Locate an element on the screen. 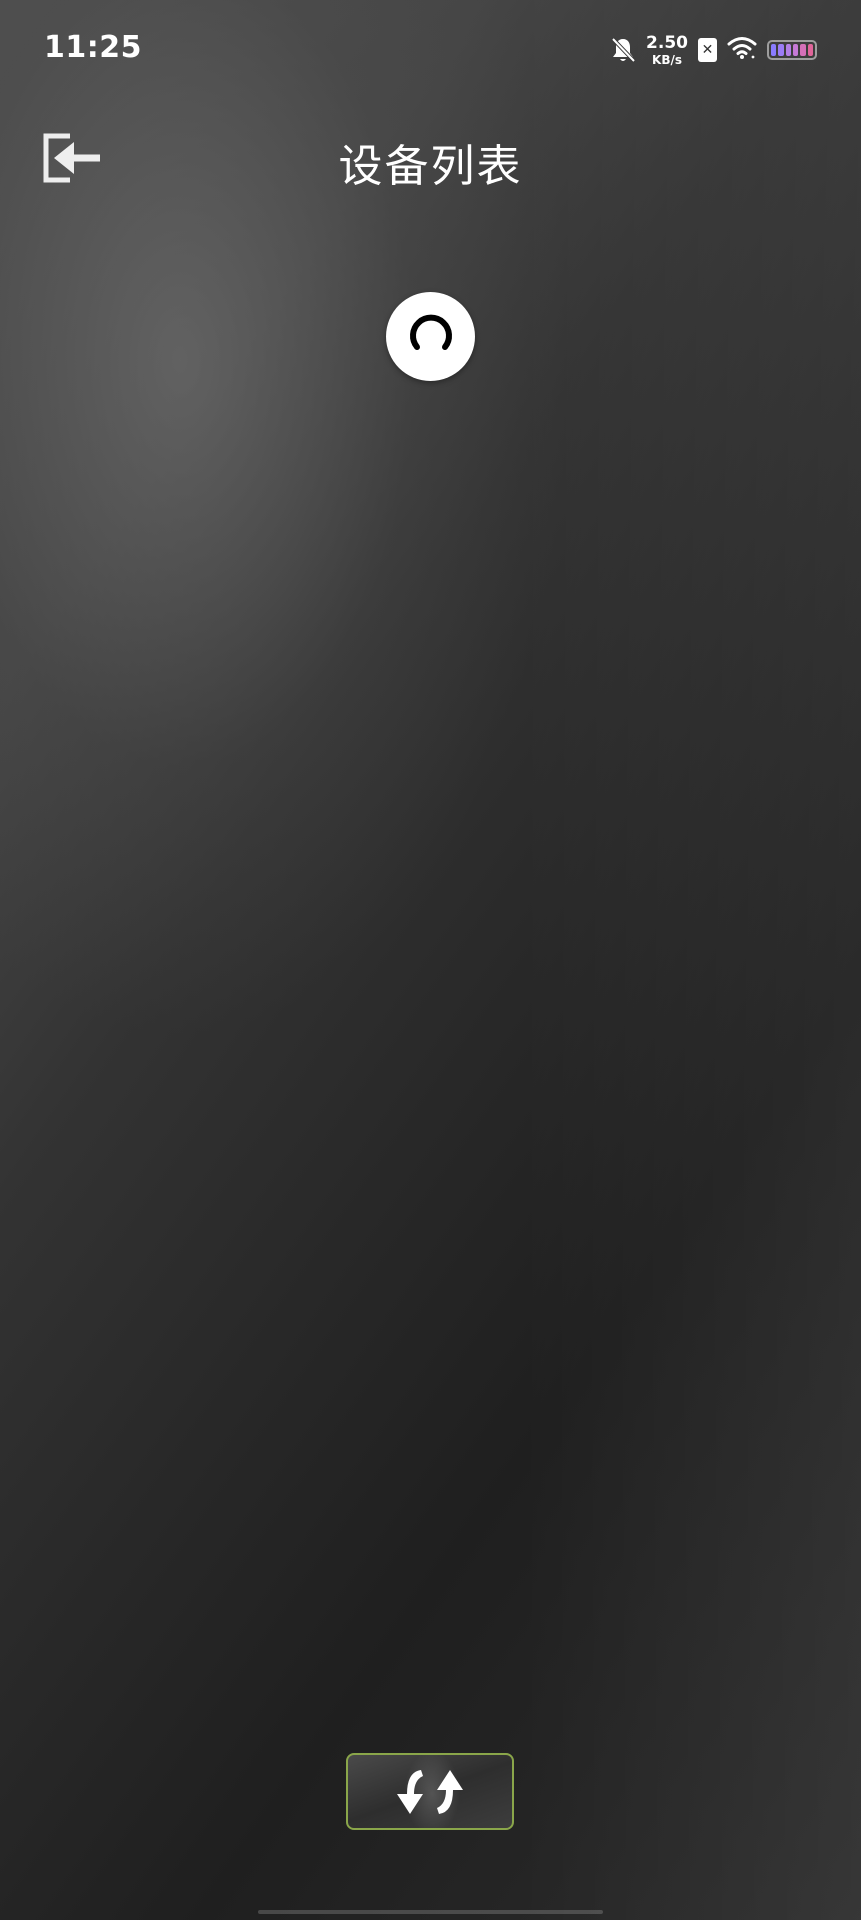 The height and width of the screenshot is (1920, 861). bell-muted-icon is located at coordinates (623, 50).